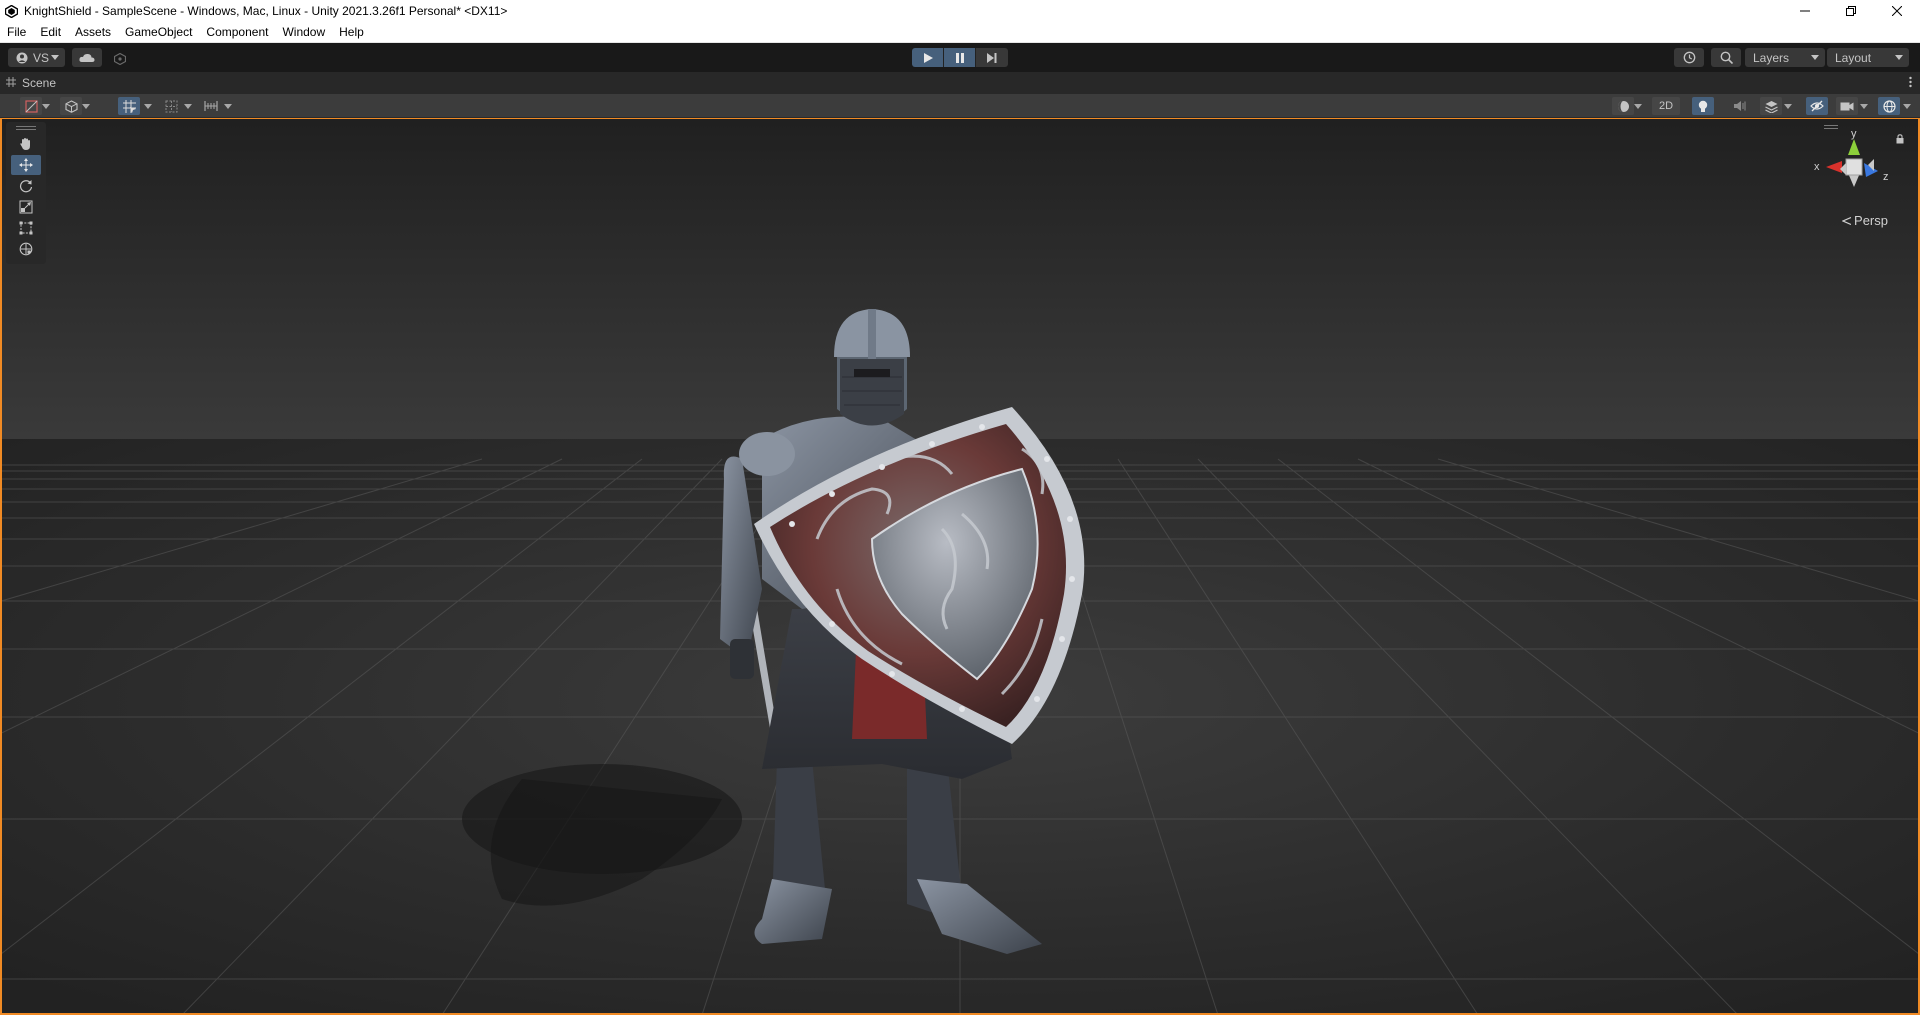  I want to click on play-button, so click(928, 57).